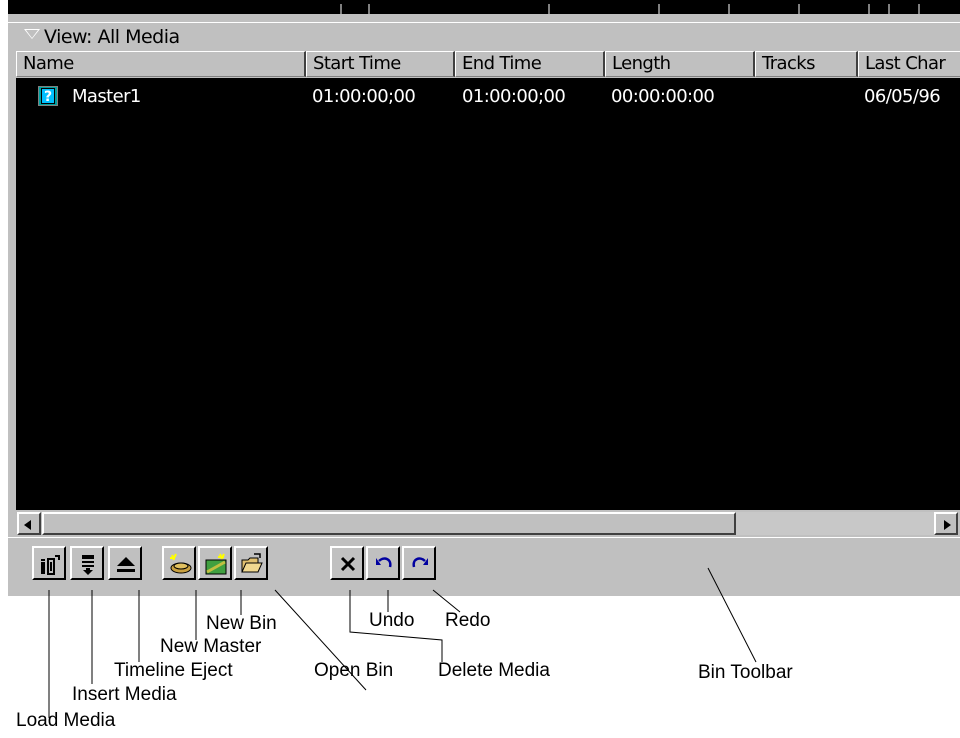  What do you see at coordinates (66, 720) in the screenshot?
I see `callout-load-media: Load Media` at bounding box center [66, 720].